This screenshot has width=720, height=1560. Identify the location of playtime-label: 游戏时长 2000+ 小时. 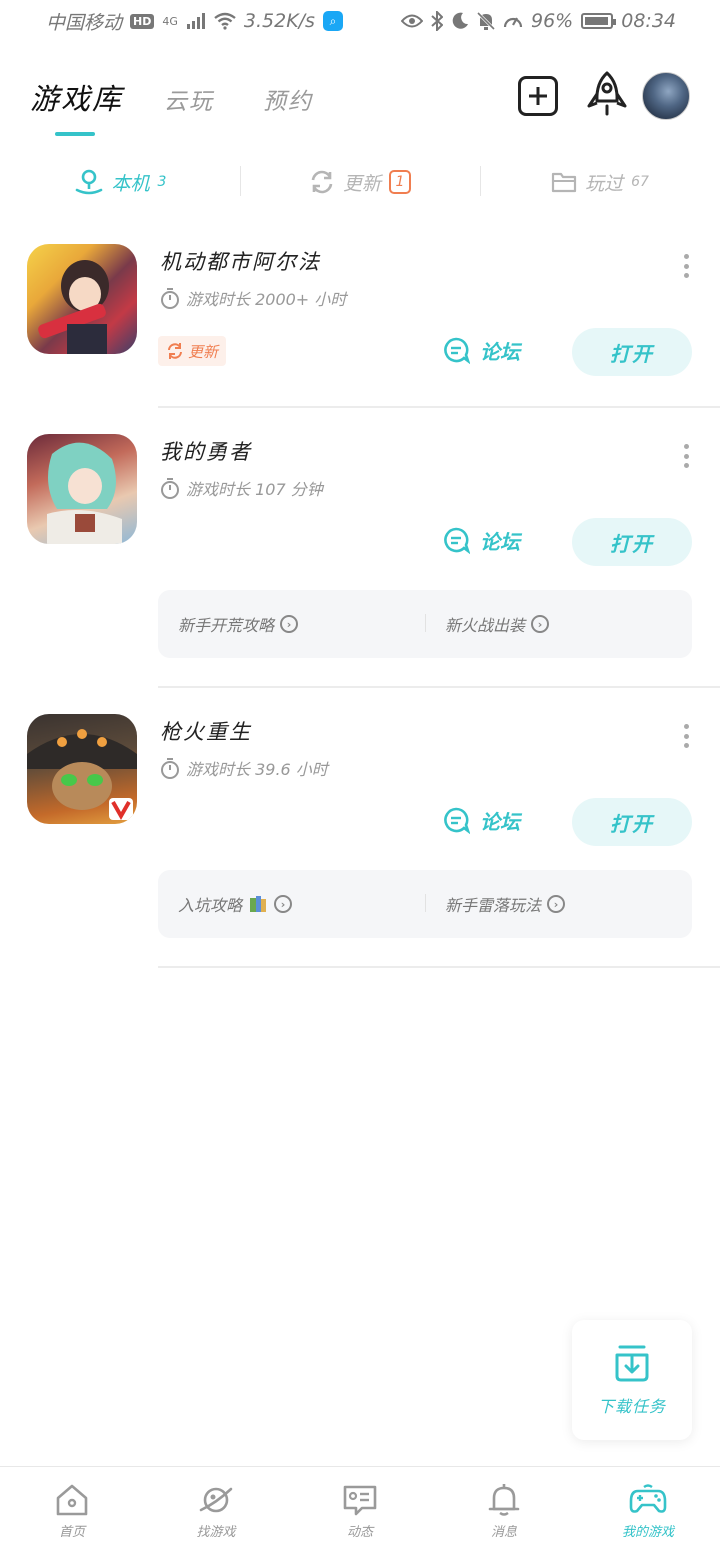
(266, 299).